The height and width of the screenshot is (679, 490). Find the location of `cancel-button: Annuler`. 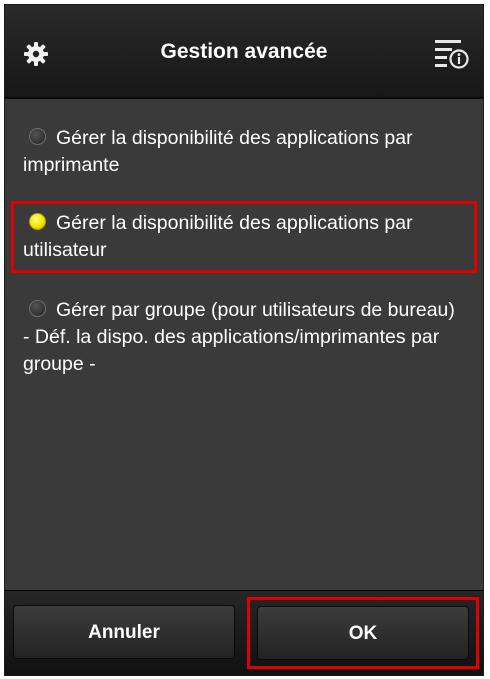

cancel-button: Annuler is located at coordinates (124, 632).